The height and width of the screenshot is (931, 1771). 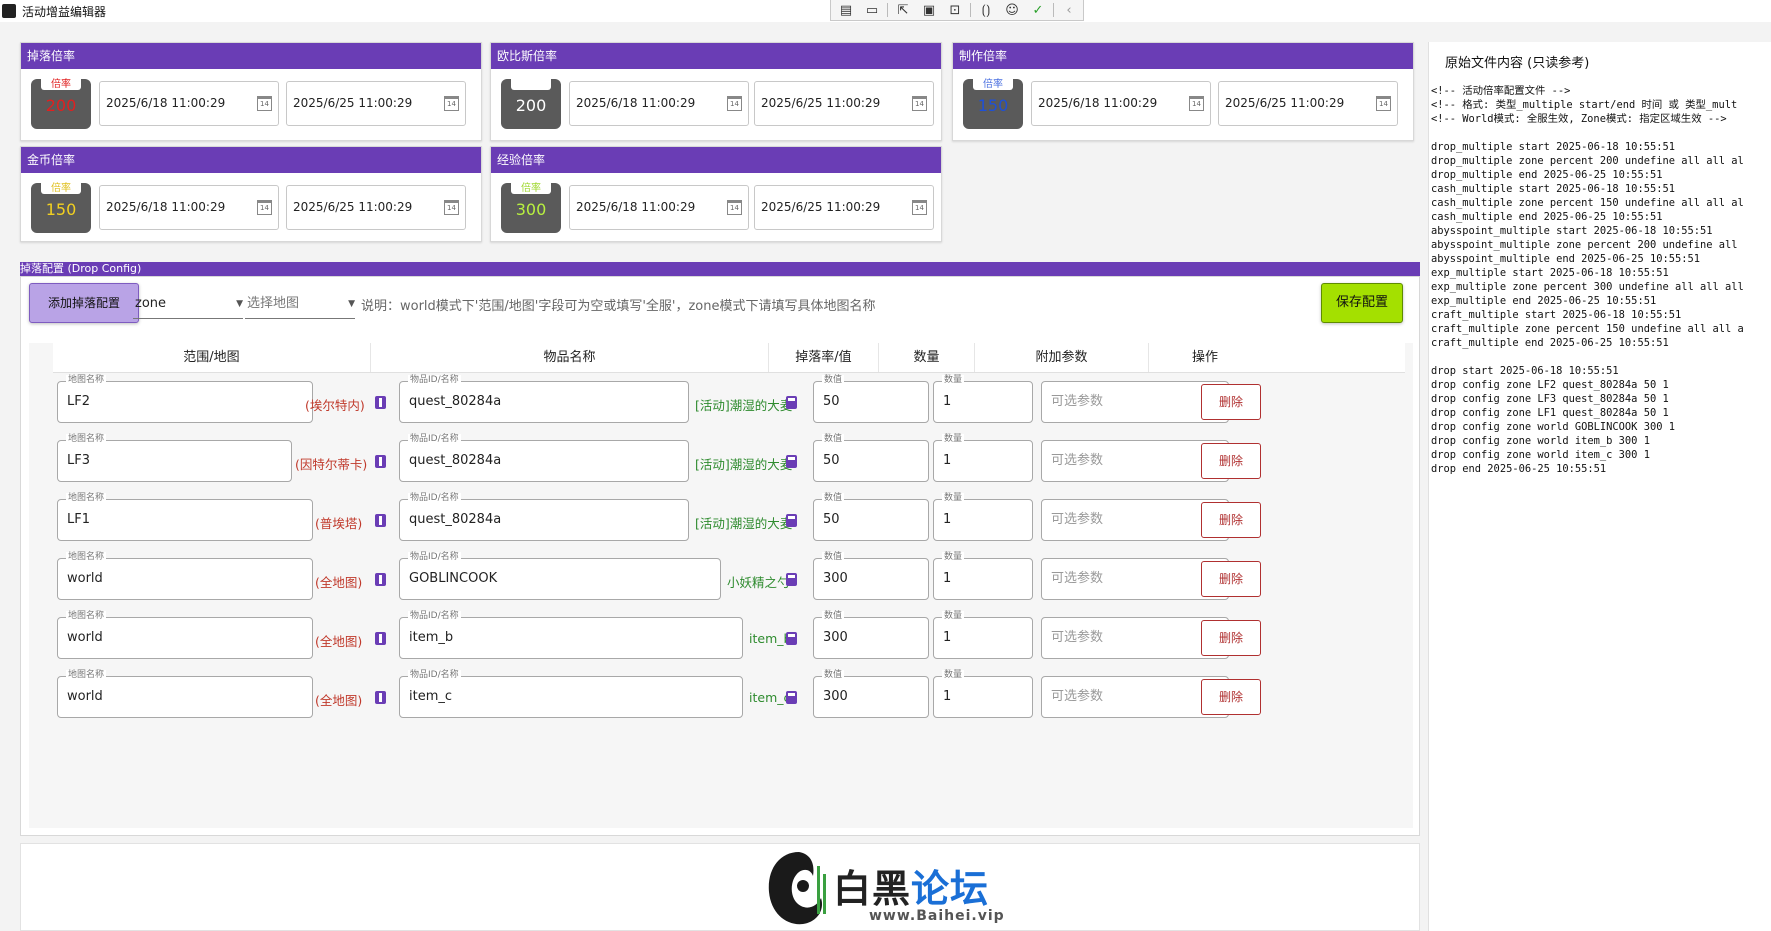 I want to click on rate-badge-tag: 倍率, so click(x=61, y=84).